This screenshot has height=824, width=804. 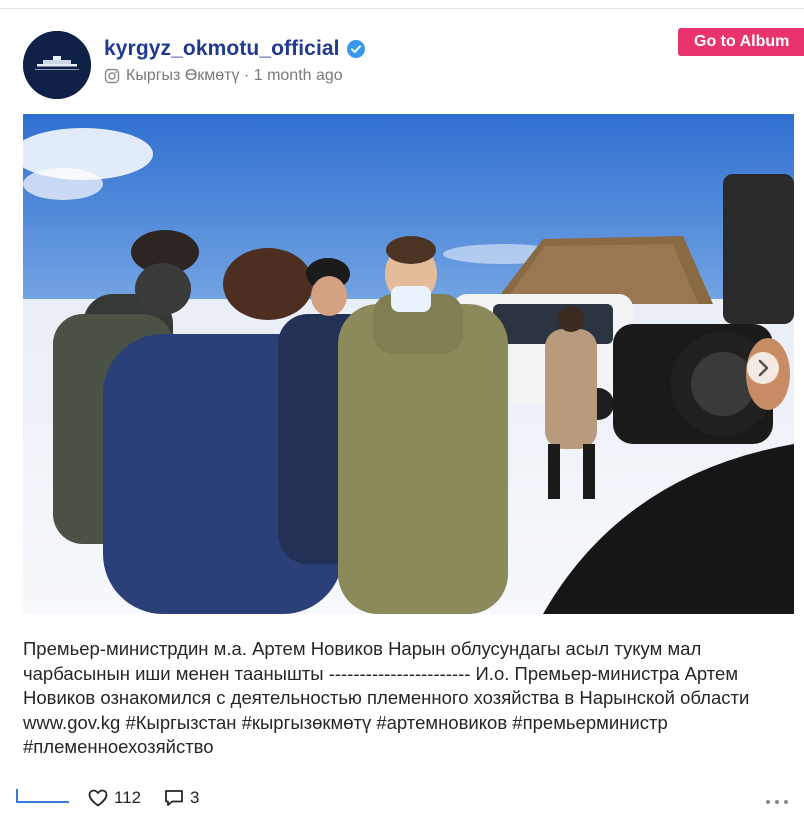 I want to click on post-meta: Кыргыз Өкмөтү · 1 month ago, so click(x=223, y=76).